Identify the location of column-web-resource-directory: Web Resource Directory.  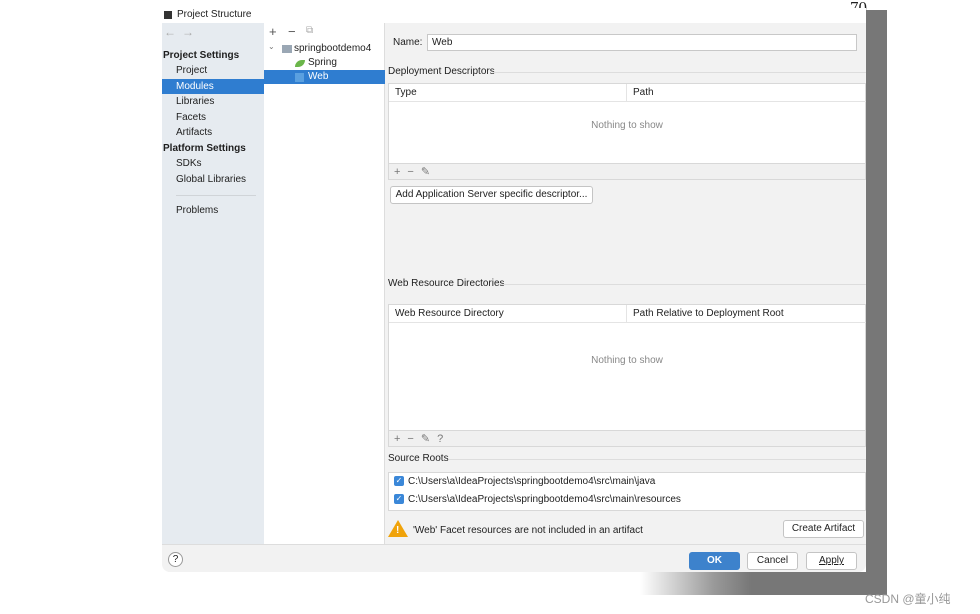
(508, 314).